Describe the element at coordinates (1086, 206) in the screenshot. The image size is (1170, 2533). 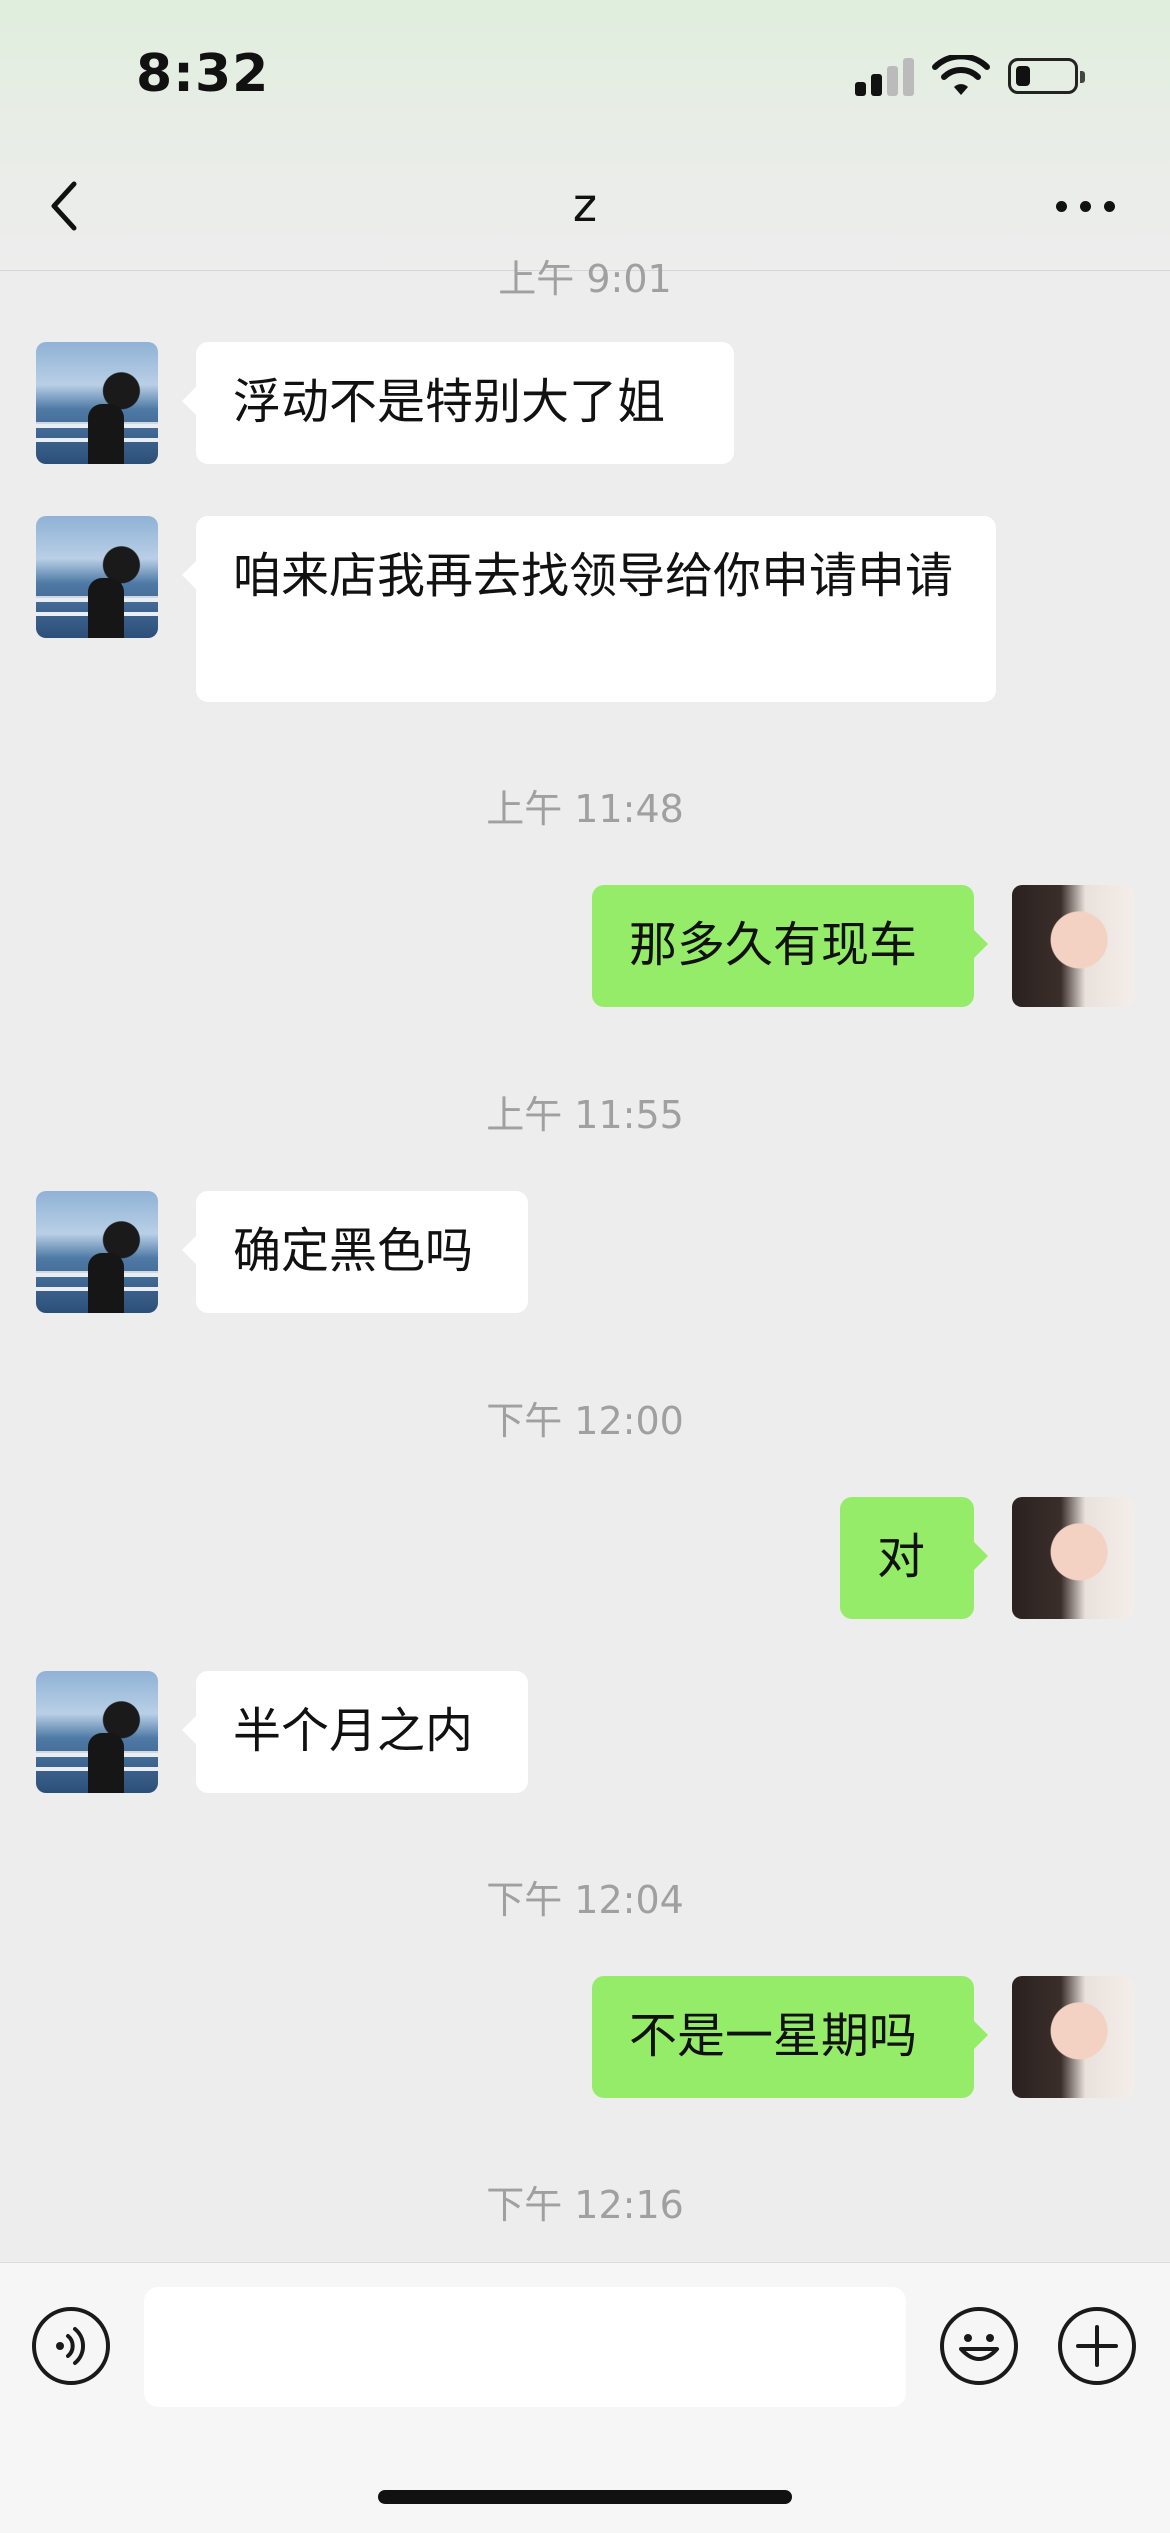
I see `more-dots-icon` at that location.